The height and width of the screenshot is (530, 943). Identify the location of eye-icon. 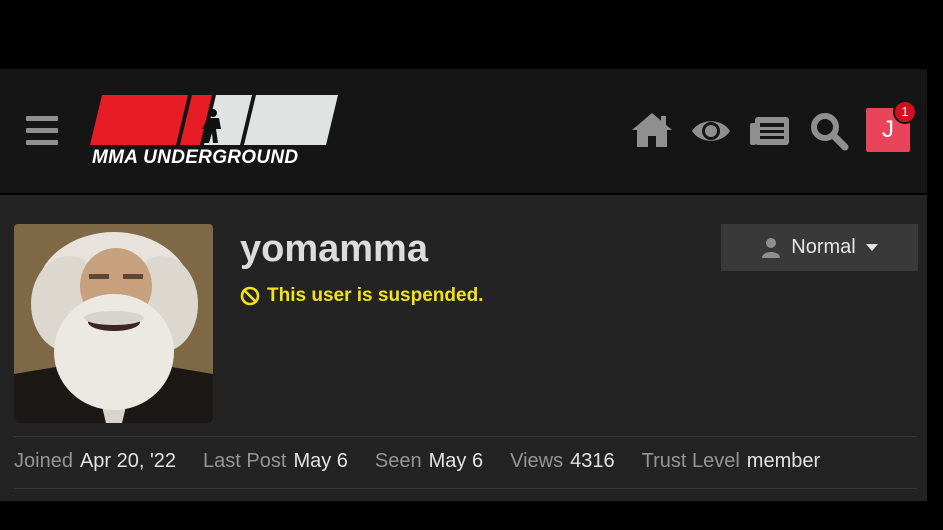
(711, 131).